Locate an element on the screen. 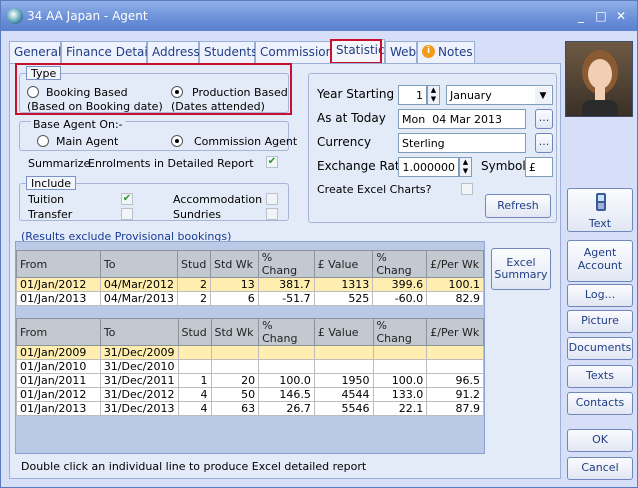  agent-account-label: Agent Account is located at coordinates (600, 259).